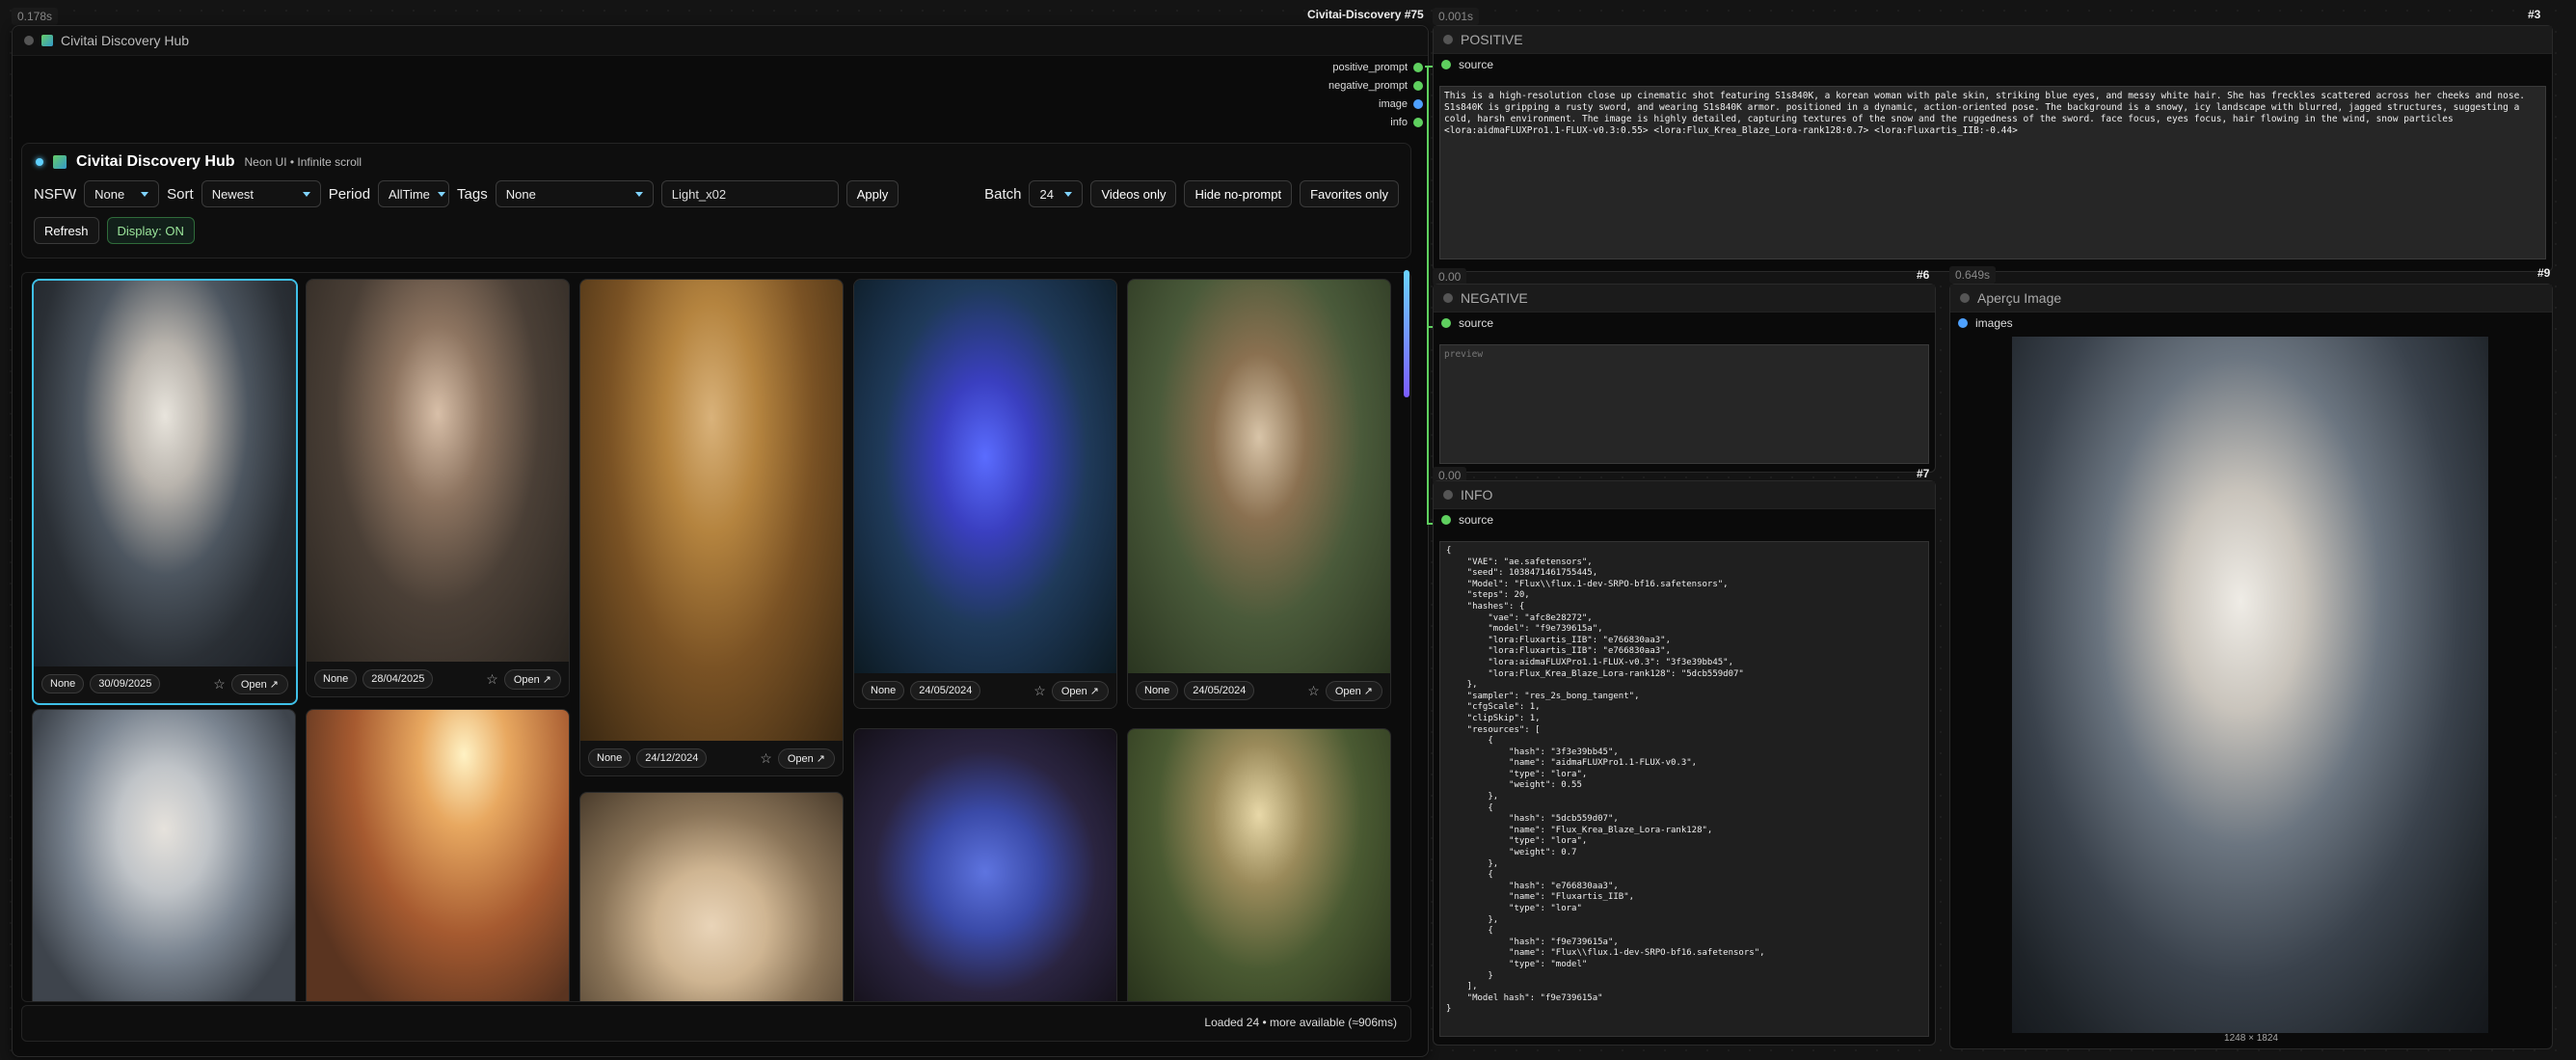 This screenshot has width=2576, height=1060. I want to click on main-node-title: Civitai Discovery Hub, so click(125, 40).